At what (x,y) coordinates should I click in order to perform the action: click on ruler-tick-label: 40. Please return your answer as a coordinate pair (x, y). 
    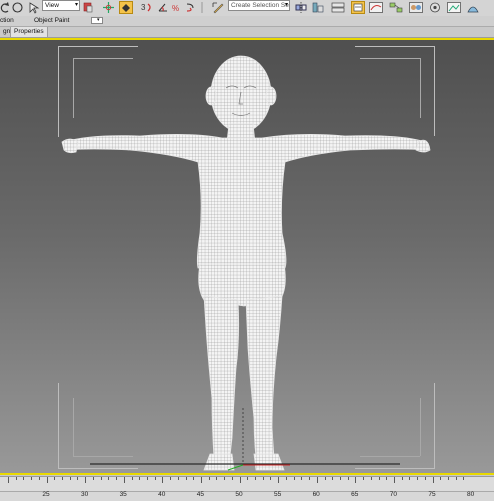
    Looking at the image, I should click on (162, 494).